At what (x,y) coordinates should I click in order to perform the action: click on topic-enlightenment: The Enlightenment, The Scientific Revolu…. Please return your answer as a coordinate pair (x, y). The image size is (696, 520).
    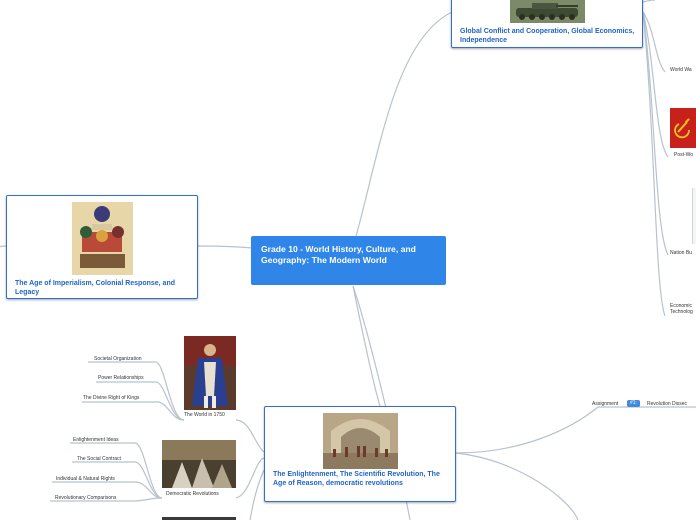
    Looking at the image, I should click on (360, 454).